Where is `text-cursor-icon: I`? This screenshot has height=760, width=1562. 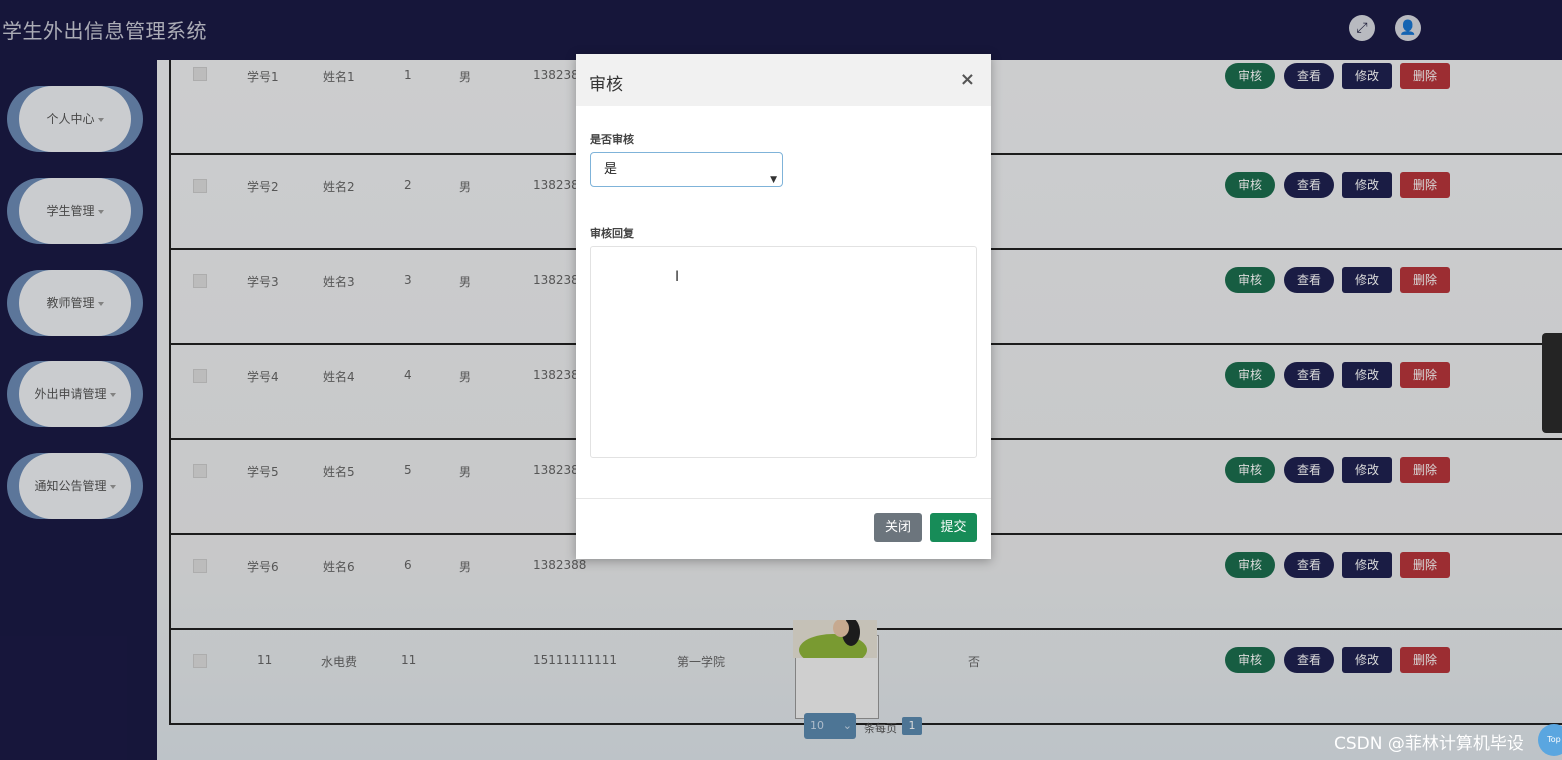
text-cursor-icon: I is located at coordinates (677, 277).